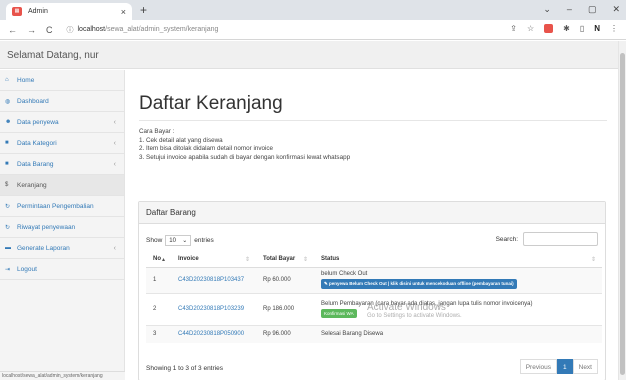 This screenshot has width=626, height=380. I want to click on sidebar-item-data-kategori: ■ Data Kategori ‹, so click(62, 143).